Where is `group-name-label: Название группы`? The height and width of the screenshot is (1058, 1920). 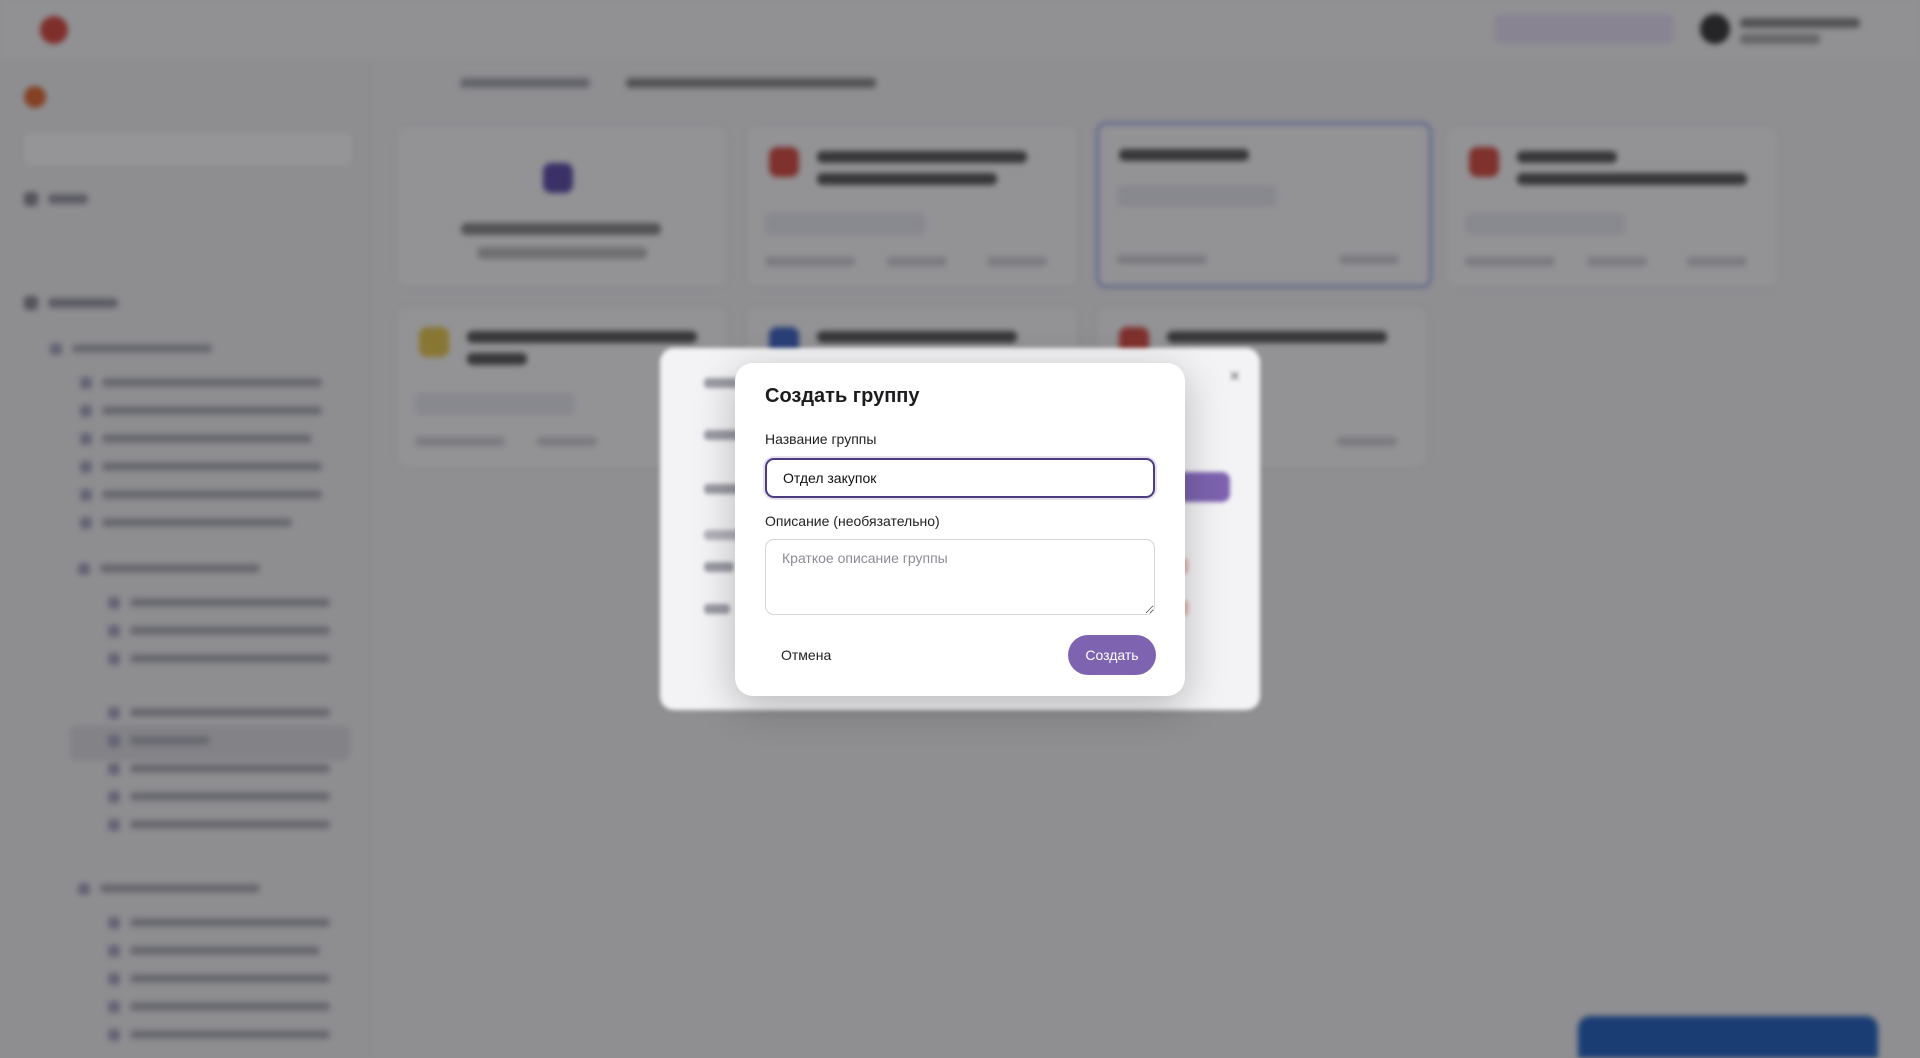
group-name-label: Название группы is located at coordinates (821, 439).